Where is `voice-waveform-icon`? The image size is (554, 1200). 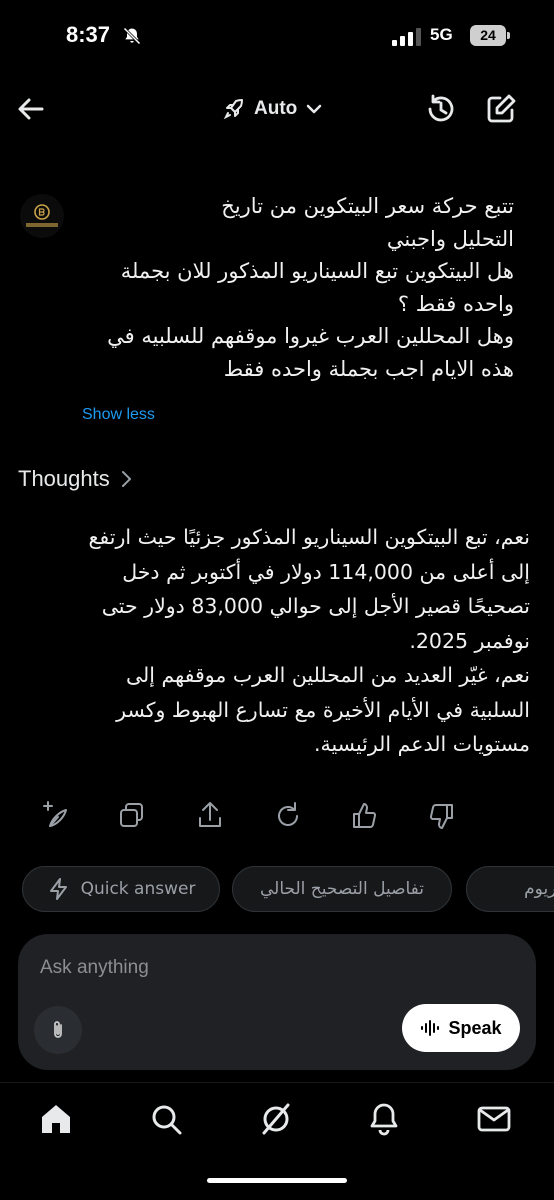
voice-waveform-icon is located at coordinates (430, 1028).